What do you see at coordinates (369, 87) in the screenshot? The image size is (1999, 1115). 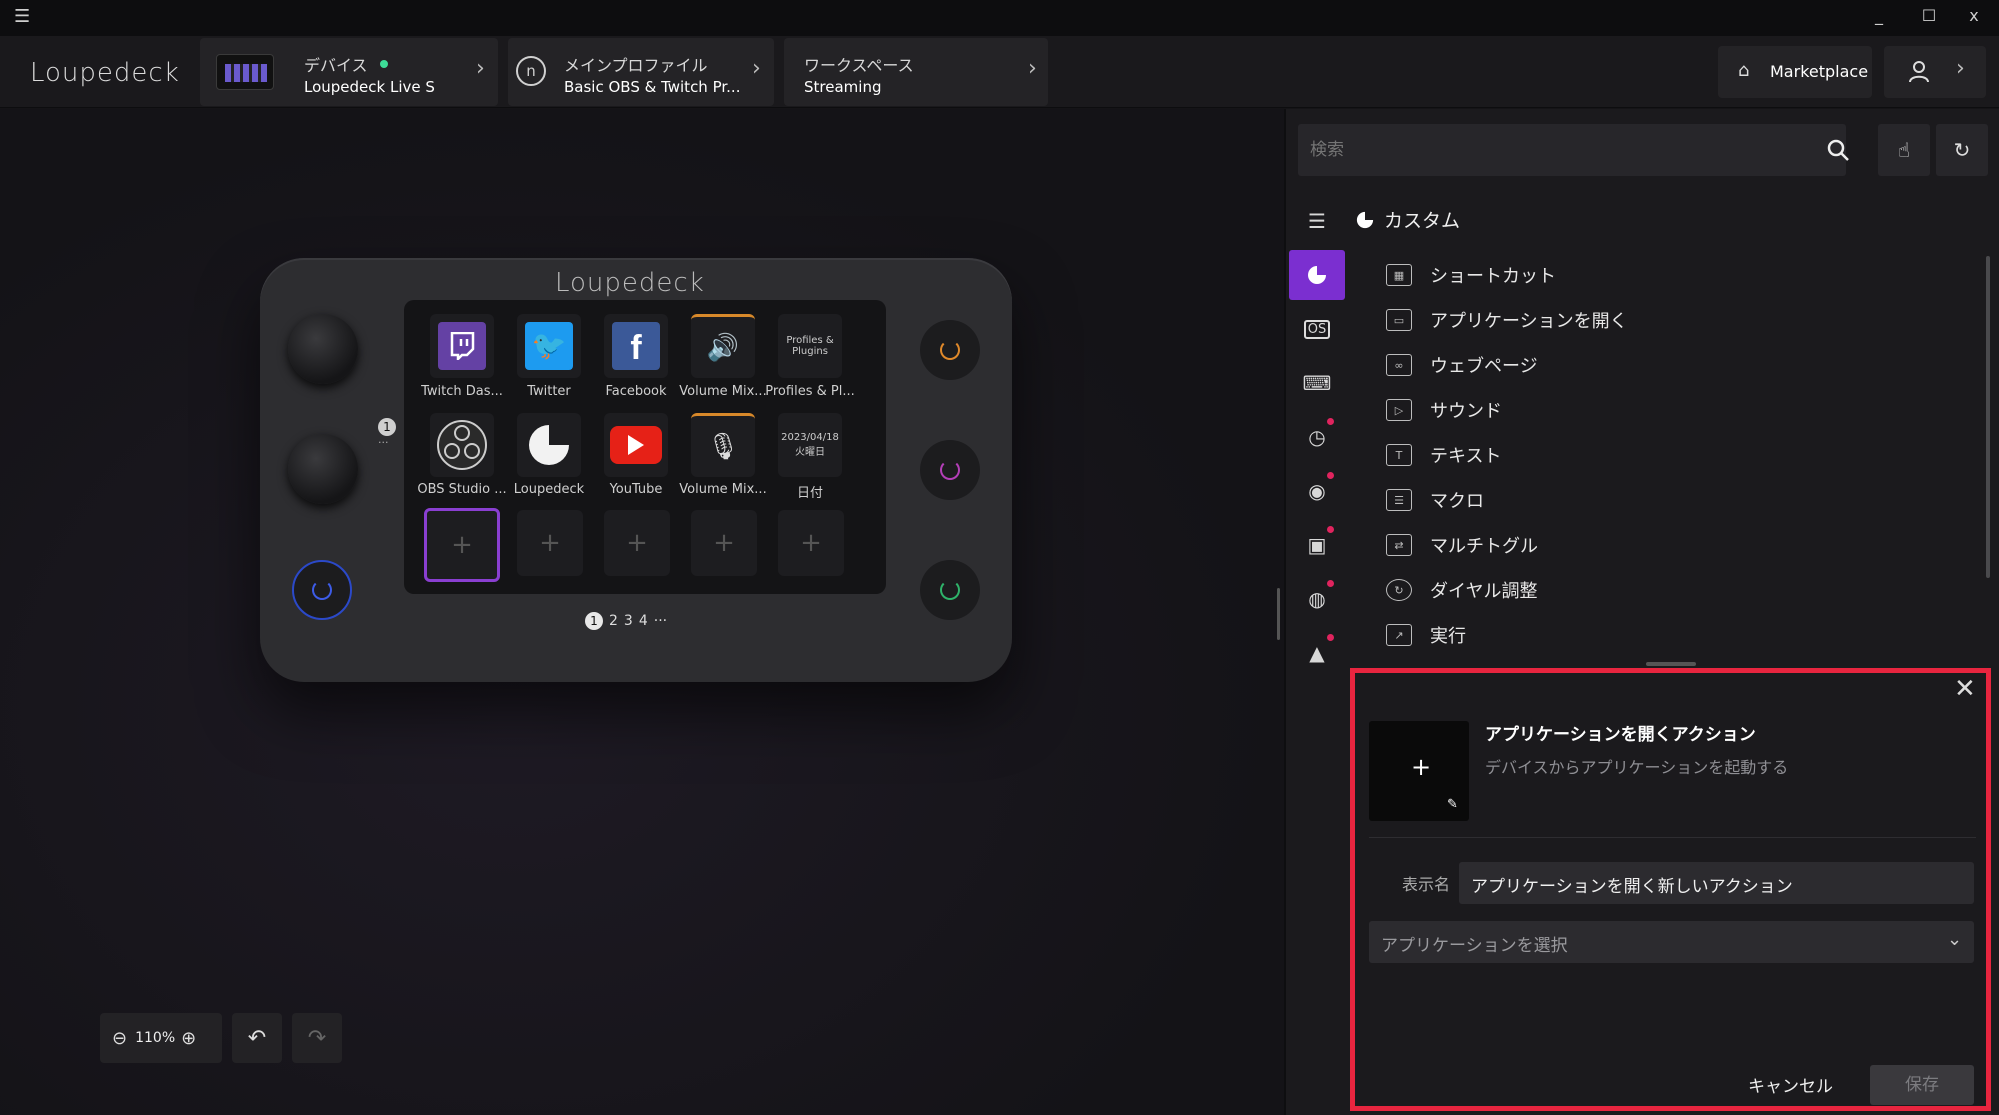 I see `device-name: Loupedeck Live S` at bounding box center [369, 87].